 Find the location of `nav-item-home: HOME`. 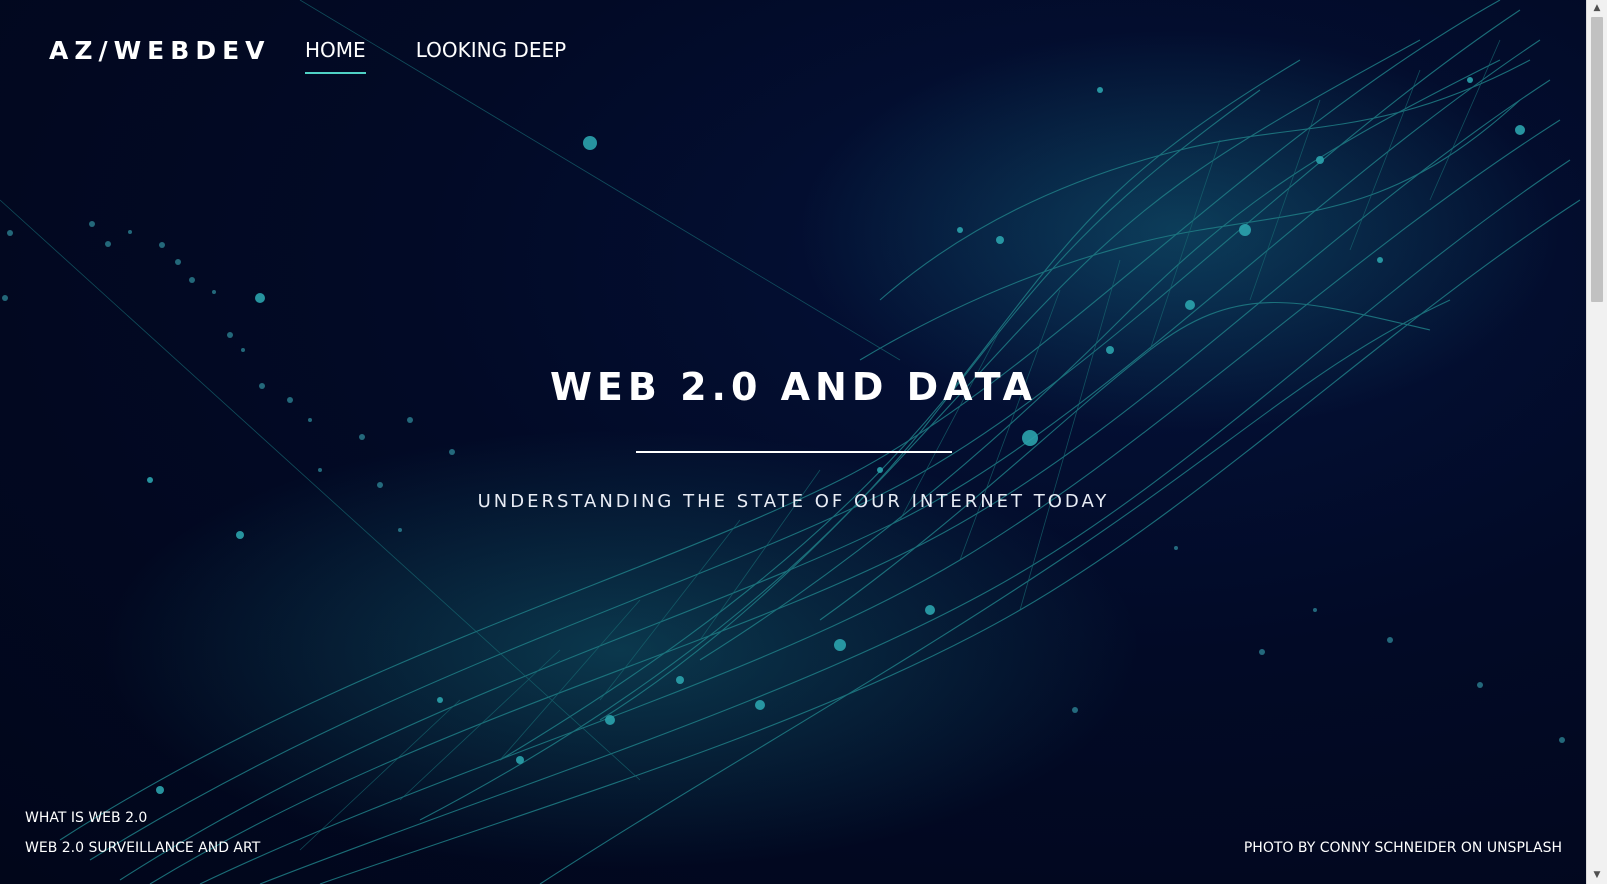

nav-item-home: HOME is located at coordinates (335, 56).